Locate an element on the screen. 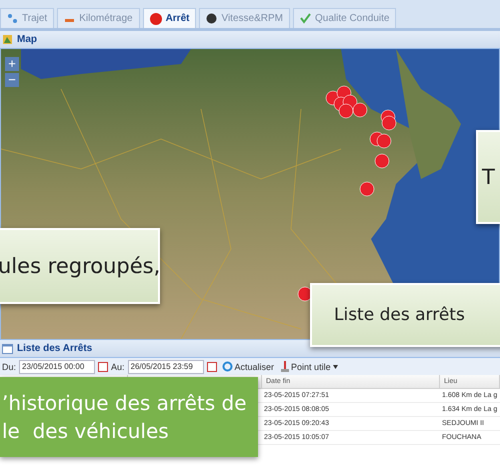  refresh-button: Actualiser is located at coordinates (248, 366).